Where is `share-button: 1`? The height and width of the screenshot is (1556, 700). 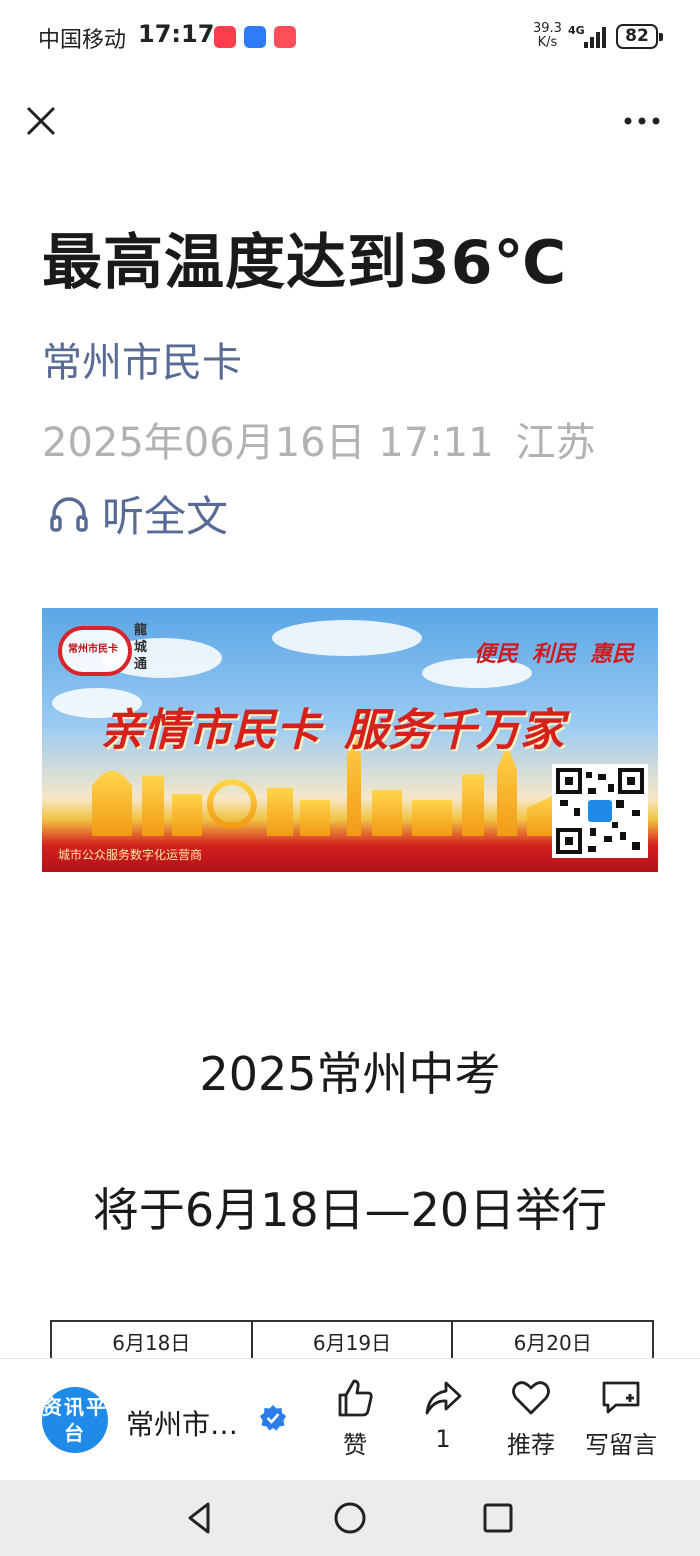 share-button: 1 is located at coordinates (443, 1415).